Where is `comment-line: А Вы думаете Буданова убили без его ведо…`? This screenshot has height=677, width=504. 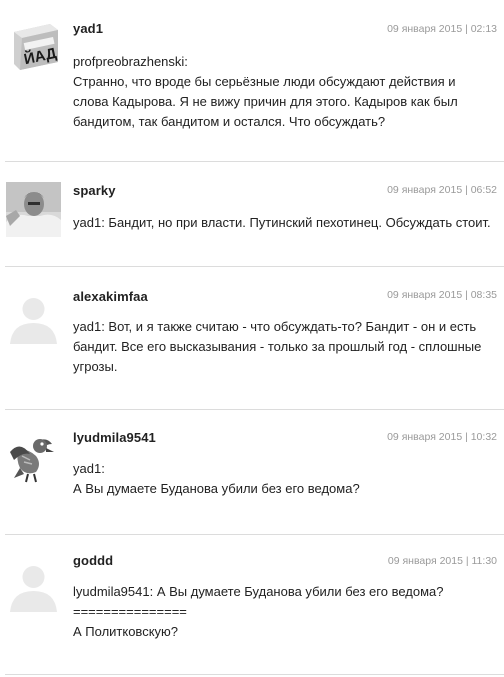 comment-line: А Вы думаете Буданова убили без его ведо… is located at coordinates (216, 488).